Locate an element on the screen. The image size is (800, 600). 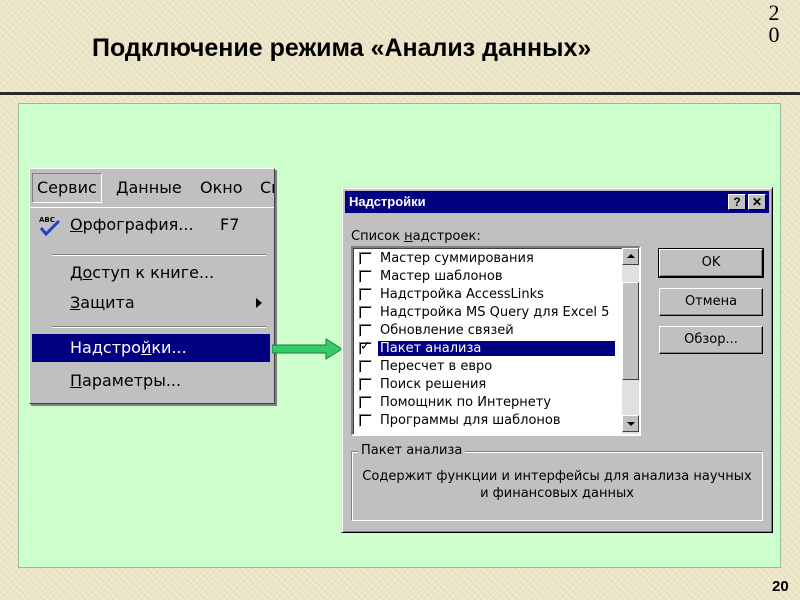
close-button: ✕ is located at coordinates (757, 202).